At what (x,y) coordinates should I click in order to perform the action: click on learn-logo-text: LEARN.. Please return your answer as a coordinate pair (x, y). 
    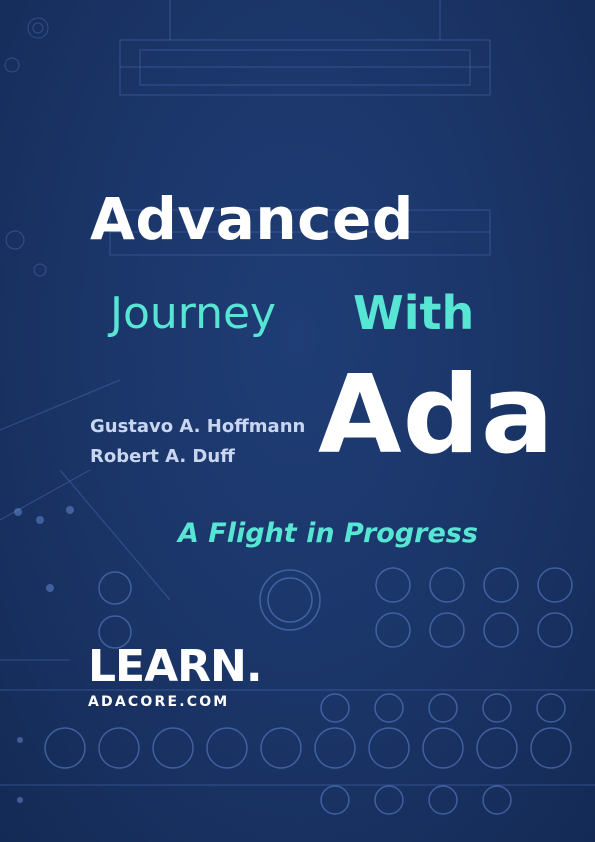
    Looking at the image, I should click on (175, 666).